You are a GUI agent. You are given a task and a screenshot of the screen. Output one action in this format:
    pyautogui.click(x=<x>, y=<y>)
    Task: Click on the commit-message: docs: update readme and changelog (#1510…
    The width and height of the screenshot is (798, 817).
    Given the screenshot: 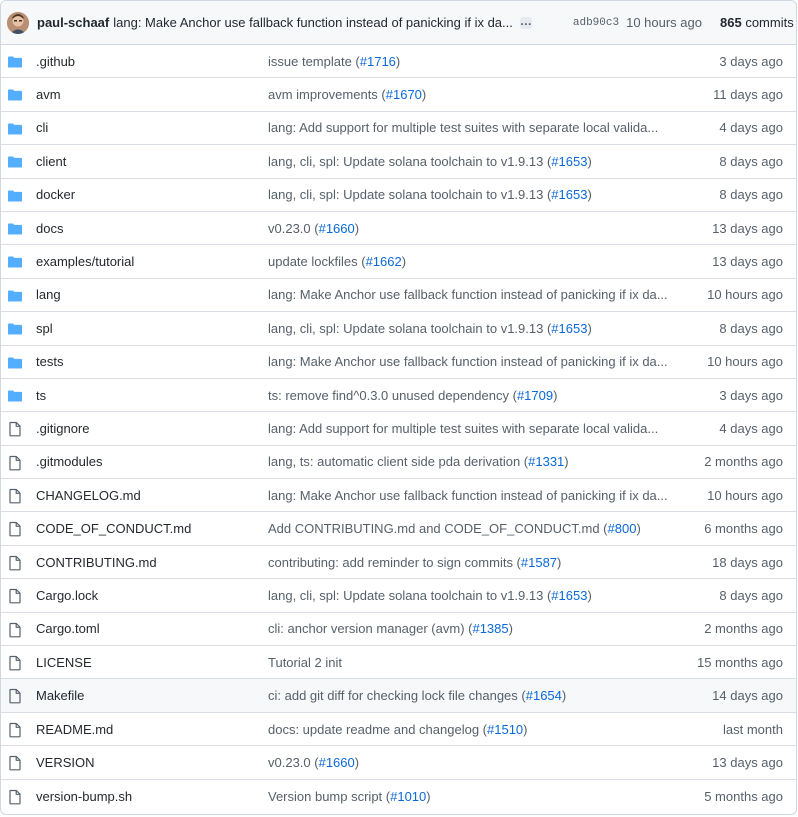 What is the action you would take?
    pyautogui.click(x=398, y=729)
    